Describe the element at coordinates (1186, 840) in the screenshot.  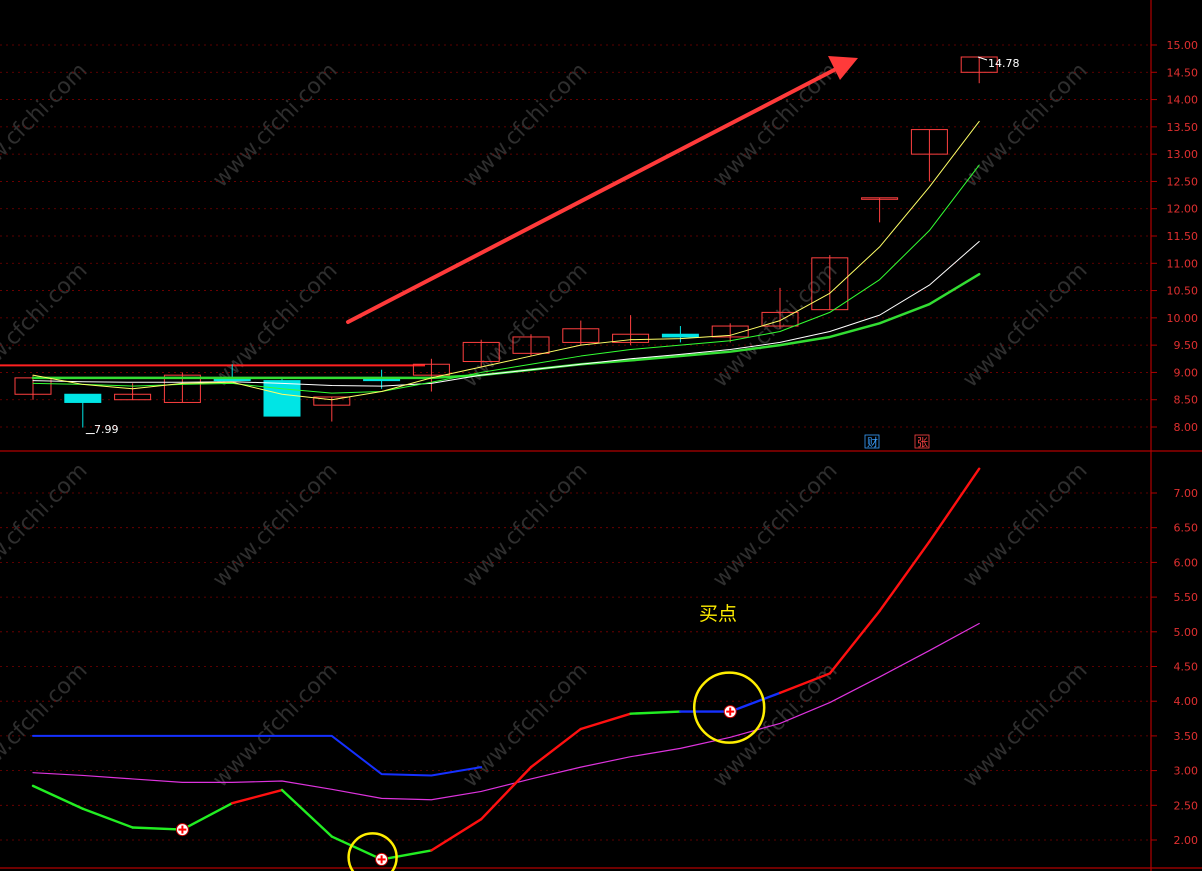
I see `indicator-tick-label: 2.00` at that location.